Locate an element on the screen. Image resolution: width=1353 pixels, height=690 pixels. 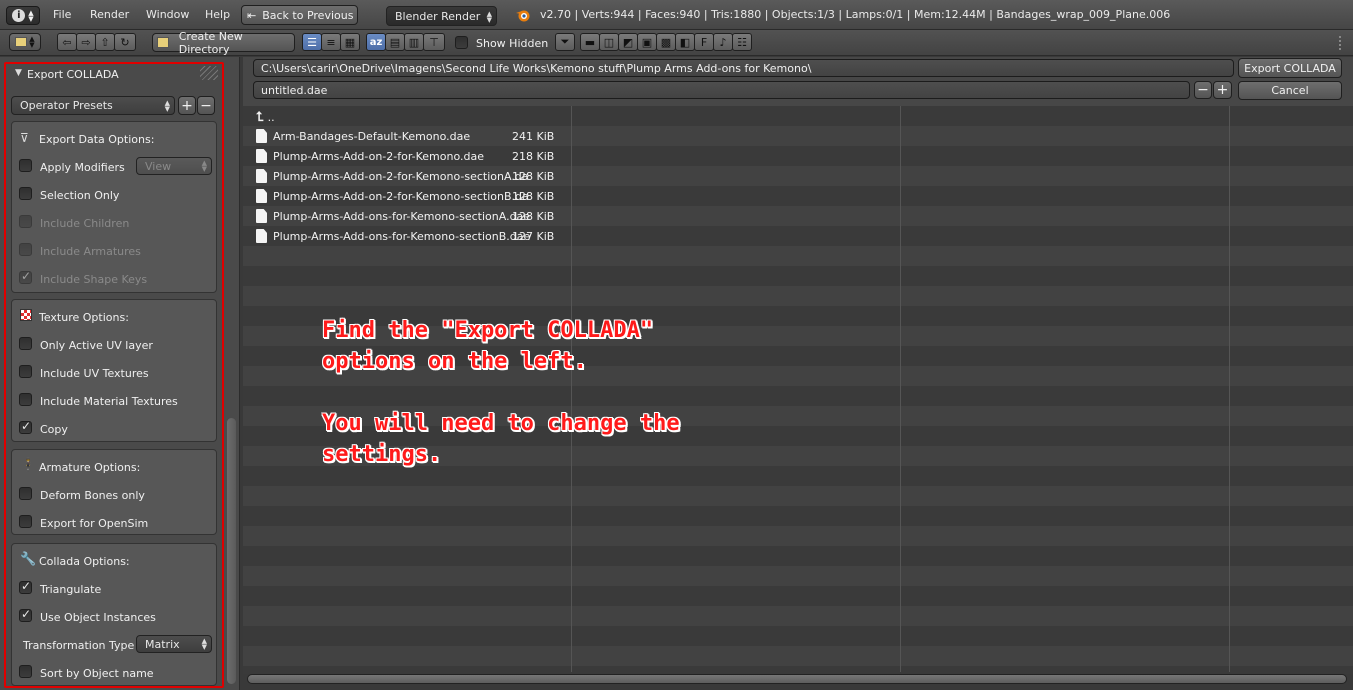
menu-file: File is located at coordinates (62, 14).